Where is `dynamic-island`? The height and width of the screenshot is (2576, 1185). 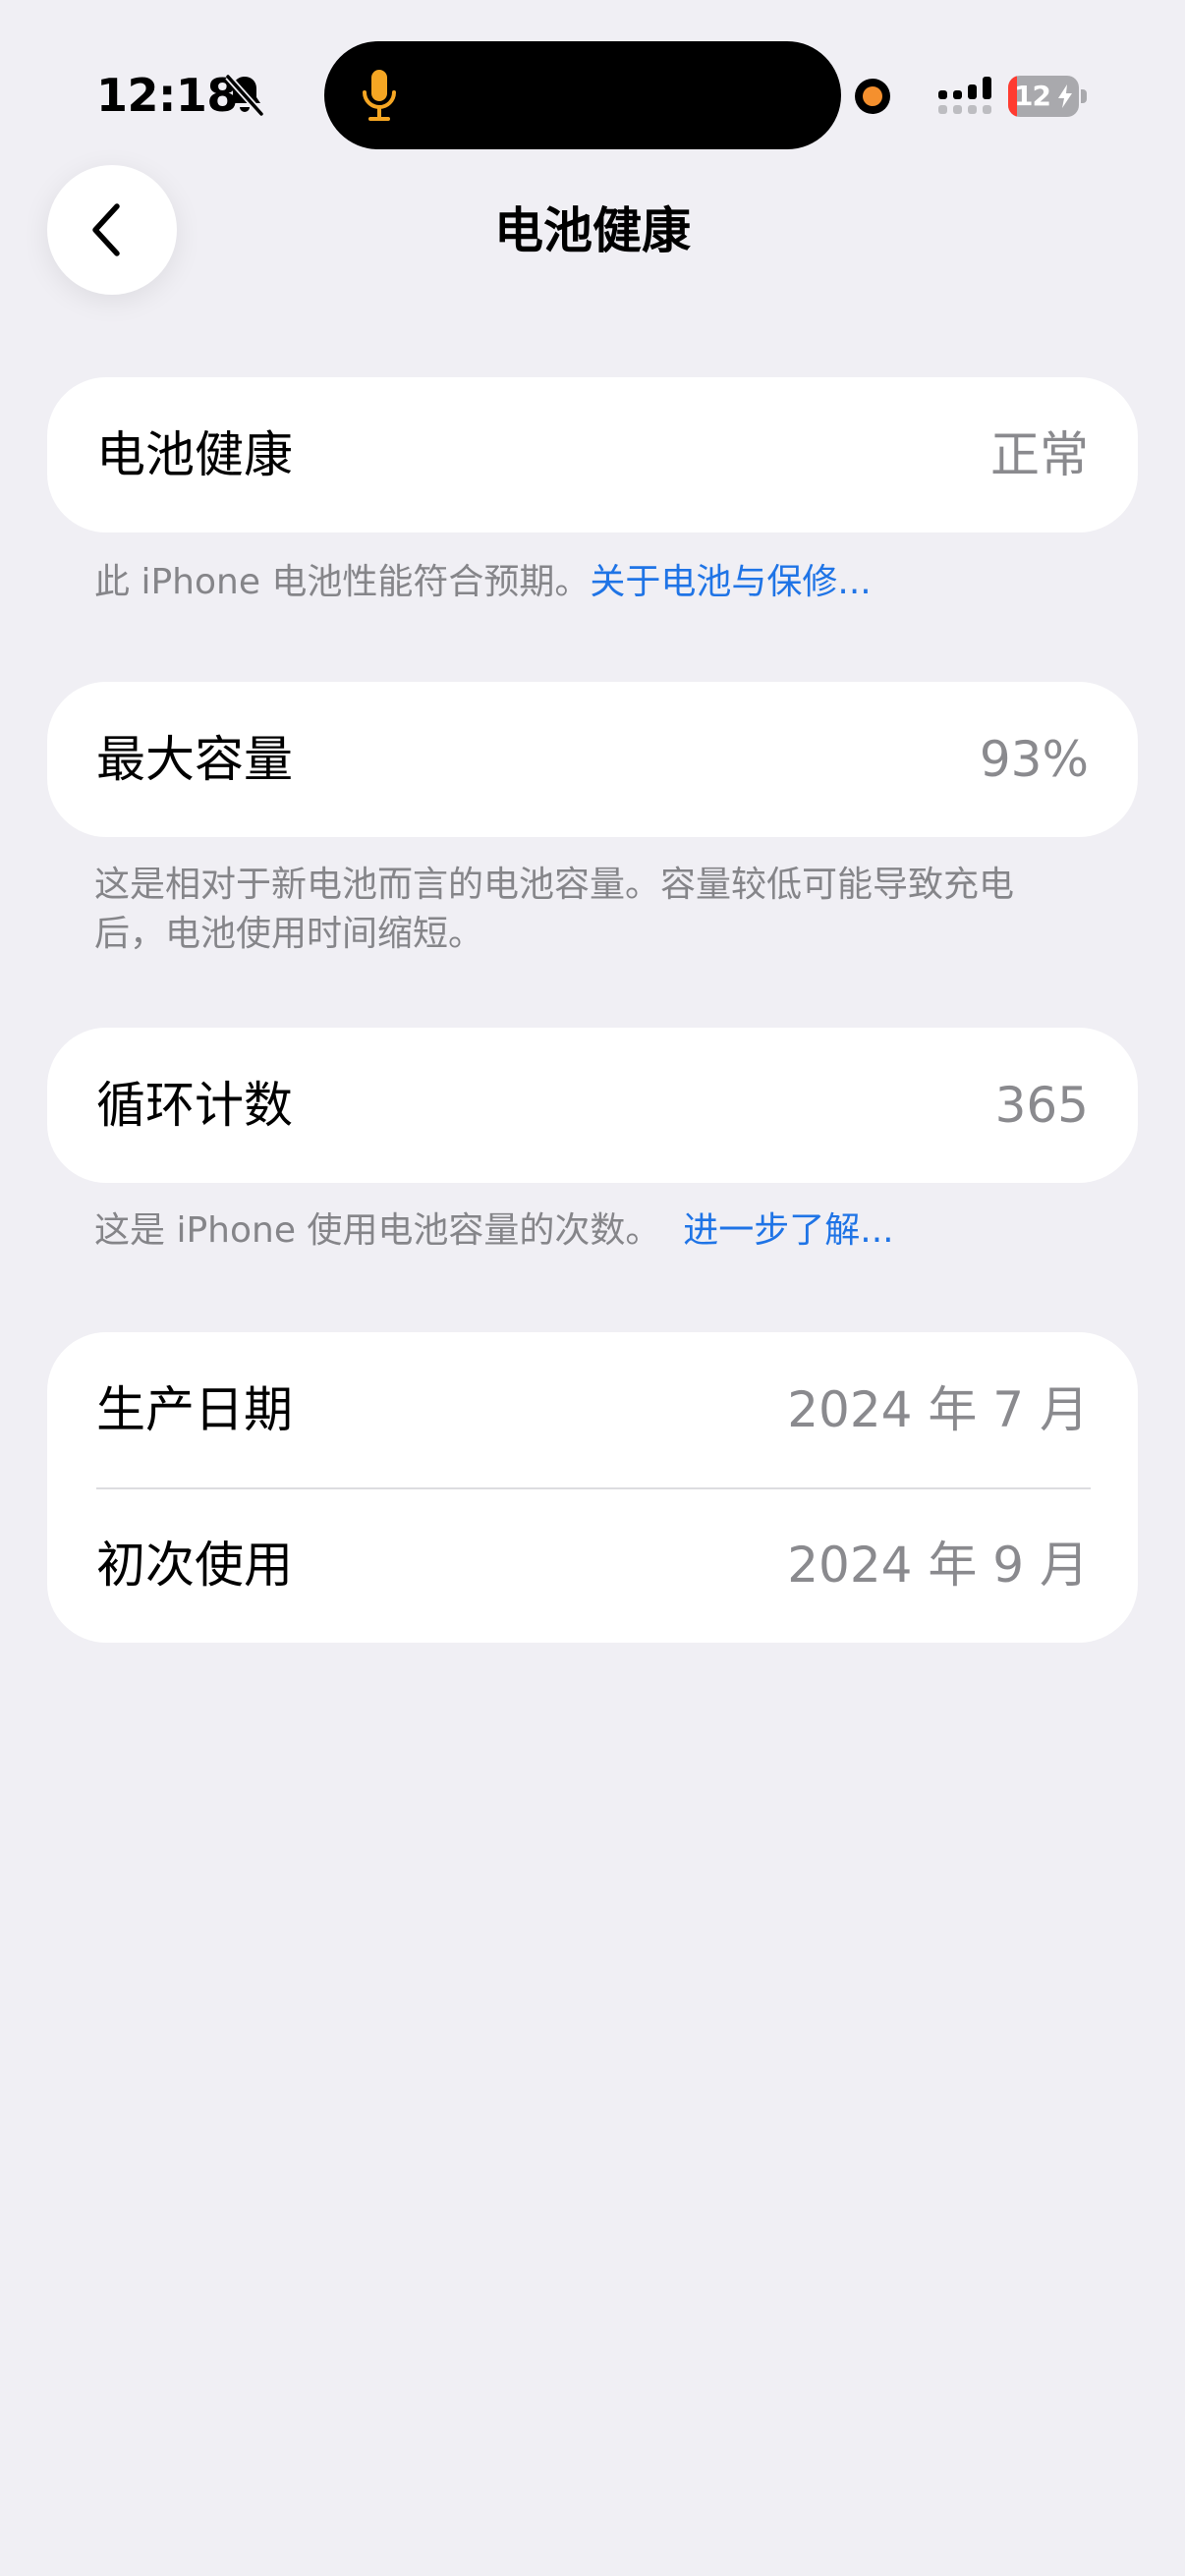 dynamic-island is located at coordinates (583, 95).